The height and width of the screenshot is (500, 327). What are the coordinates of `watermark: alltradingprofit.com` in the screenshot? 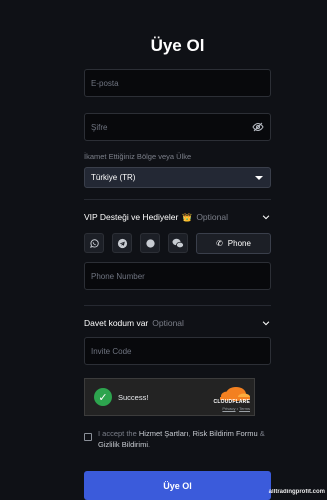 It's located at (296, 492).